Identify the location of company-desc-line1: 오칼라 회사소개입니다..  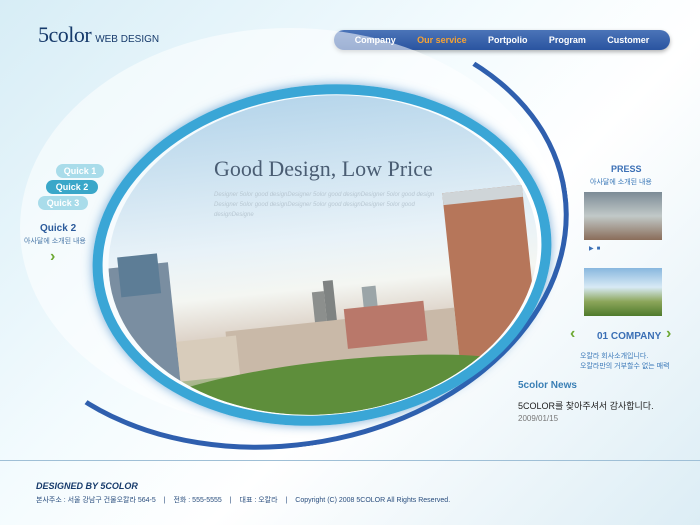
(614, 356).